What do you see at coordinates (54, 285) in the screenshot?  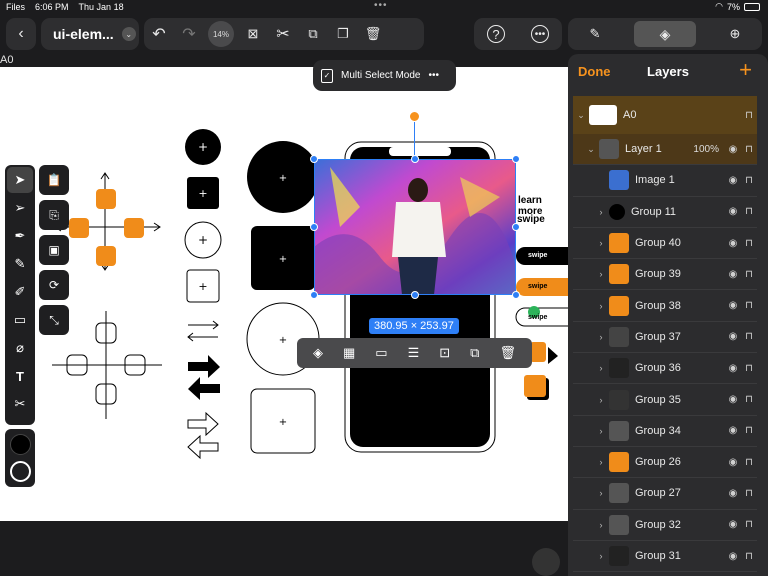 I see `rotate-icon: ⟳` at bounding box center [54, 285].